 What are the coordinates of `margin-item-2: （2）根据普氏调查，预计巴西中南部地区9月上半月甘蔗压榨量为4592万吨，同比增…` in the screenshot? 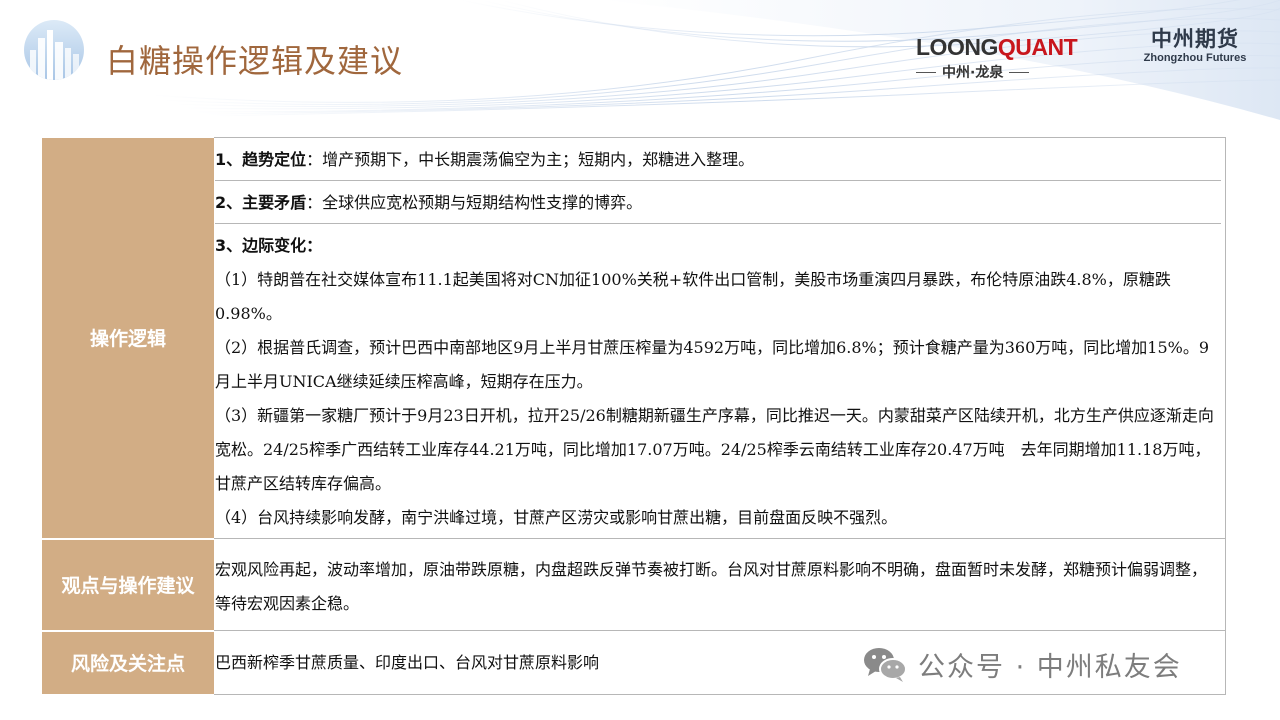 It's located at (712, 364).